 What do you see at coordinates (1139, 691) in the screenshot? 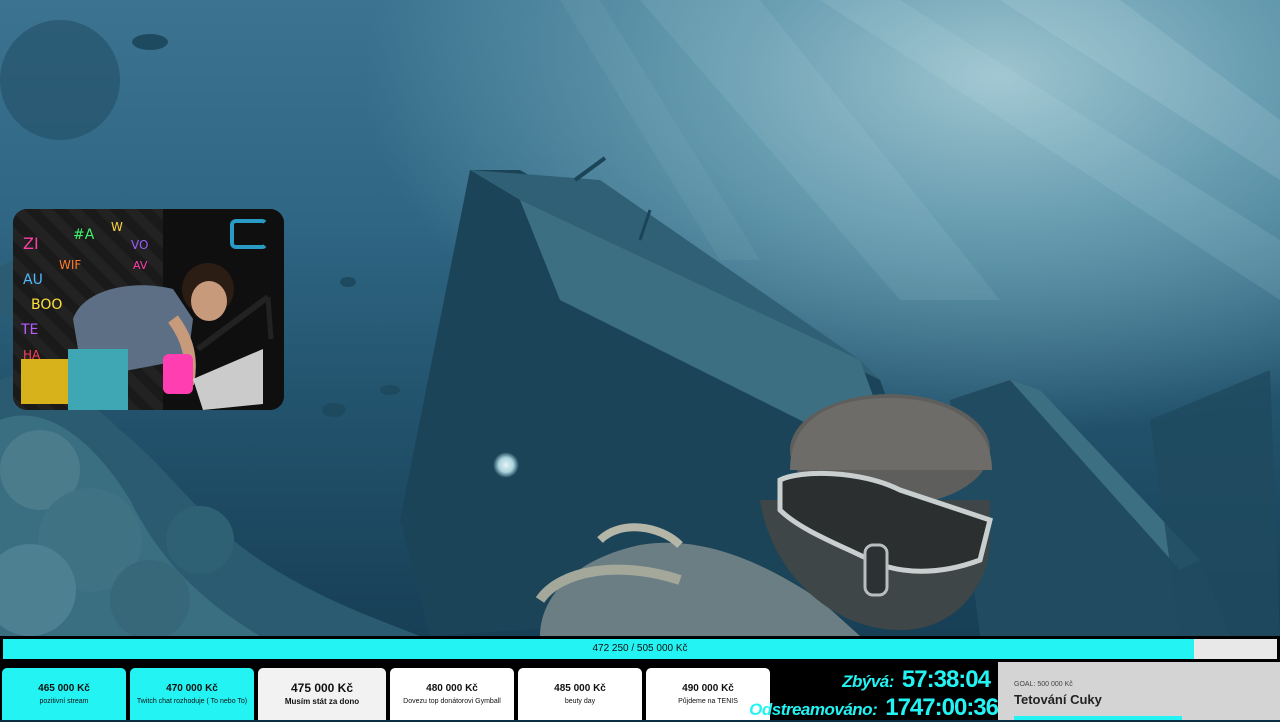
I see `main-goal-box: GOAL: 500 000 Kč Tetování Cuky` at bounding box center [1139, 691].